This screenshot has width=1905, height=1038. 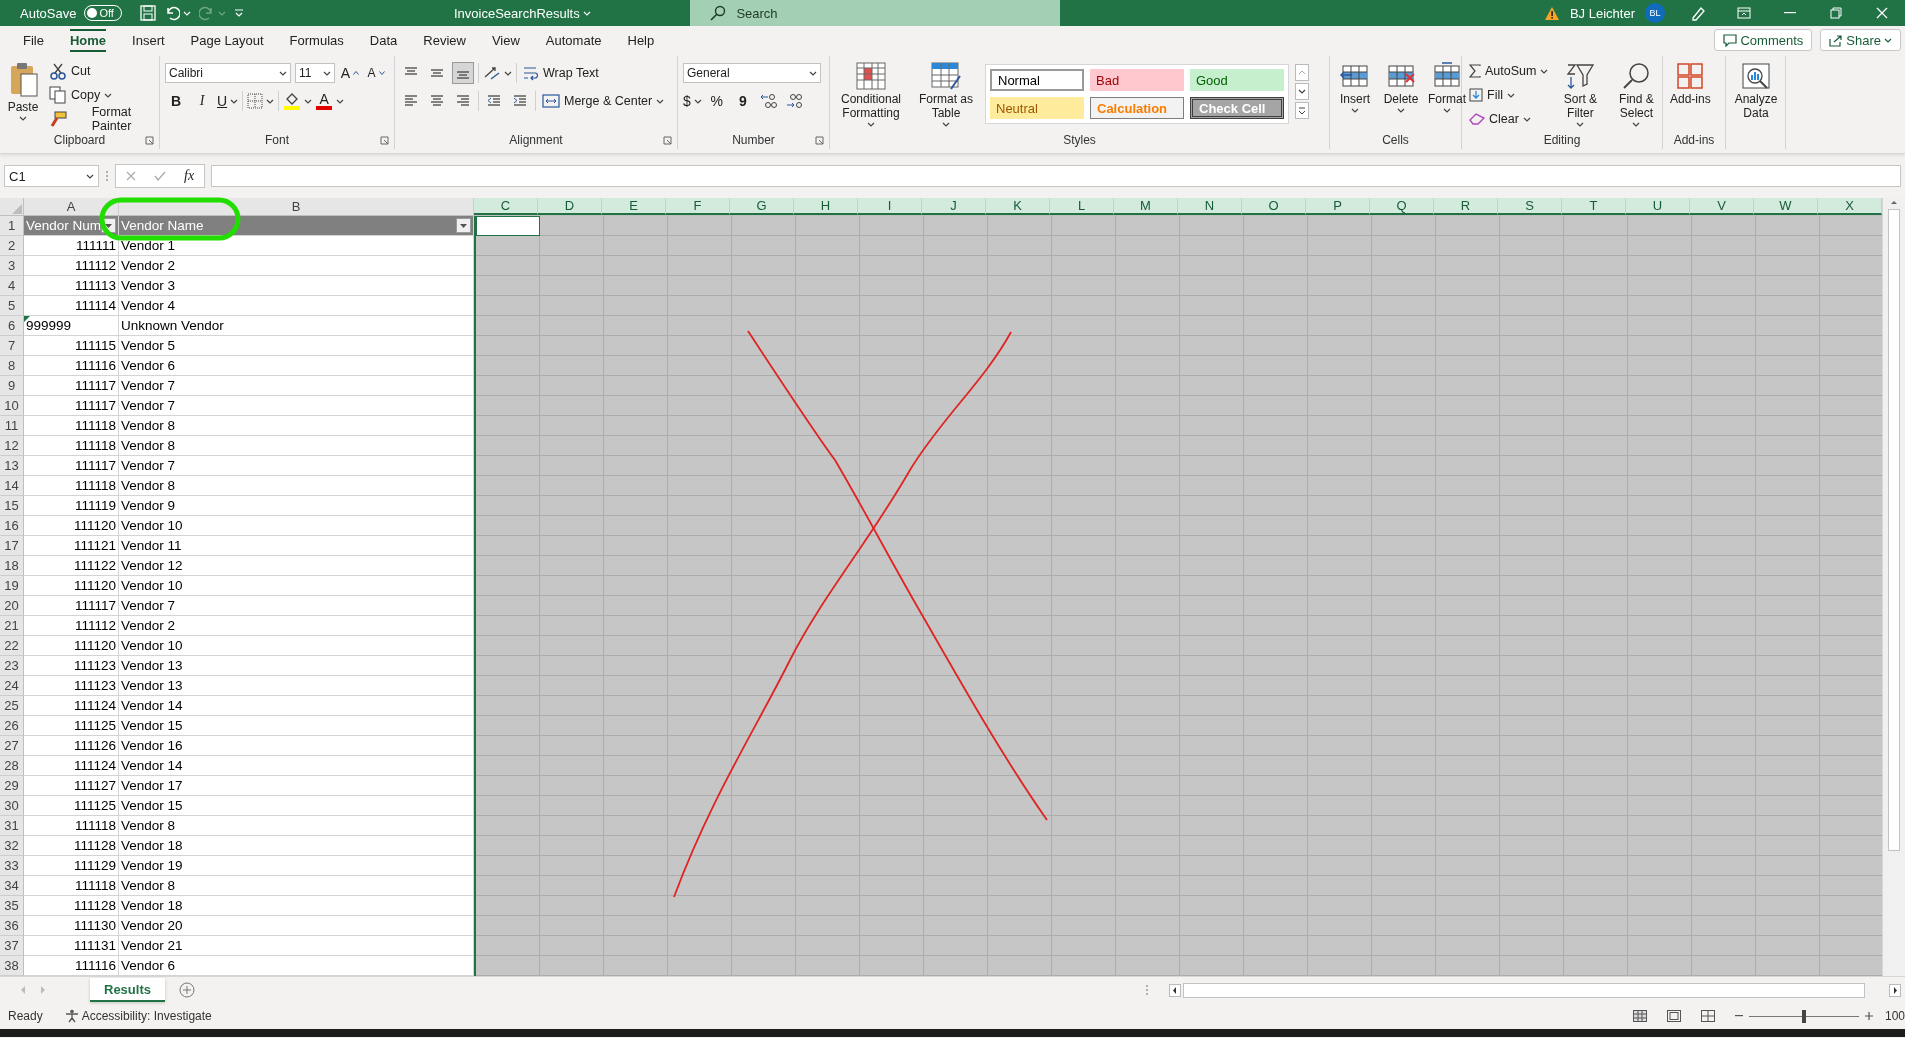 What do you see at coordinates (148, 13) in the screenshot?
I see `save-button` at bounding box center [148, 13].